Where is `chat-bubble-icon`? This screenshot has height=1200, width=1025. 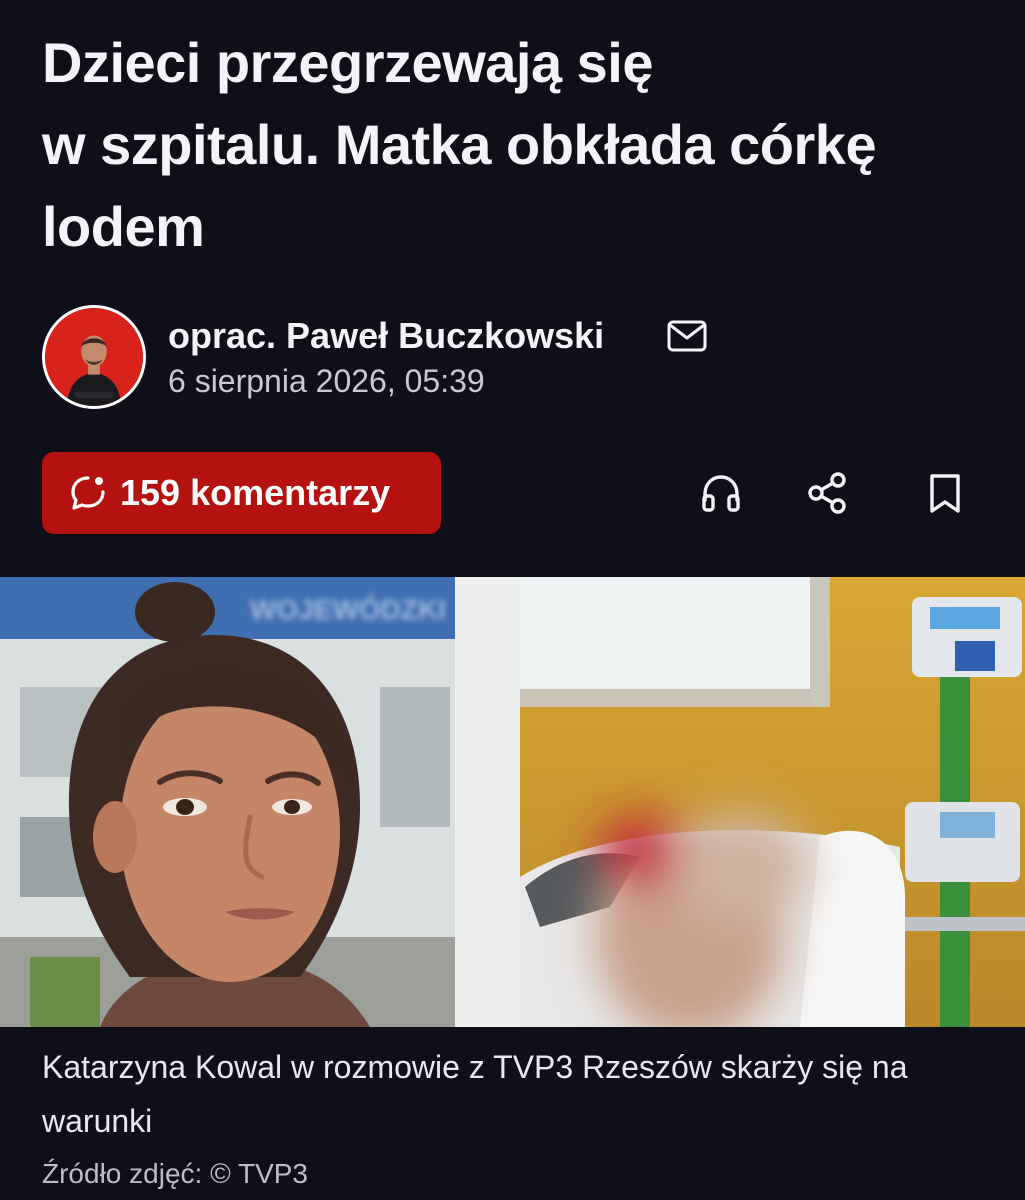
chat-bubble-icon is located at coordinates (88, 493).